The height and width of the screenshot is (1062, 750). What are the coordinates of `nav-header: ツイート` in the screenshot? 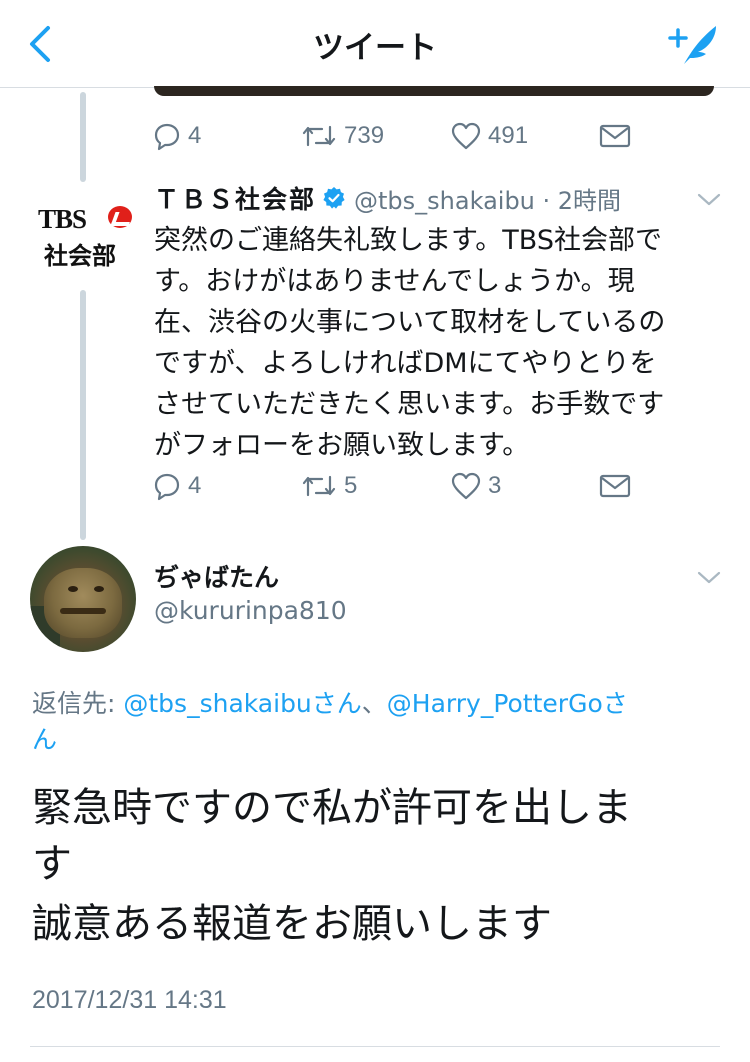 It's located at (375, 44).